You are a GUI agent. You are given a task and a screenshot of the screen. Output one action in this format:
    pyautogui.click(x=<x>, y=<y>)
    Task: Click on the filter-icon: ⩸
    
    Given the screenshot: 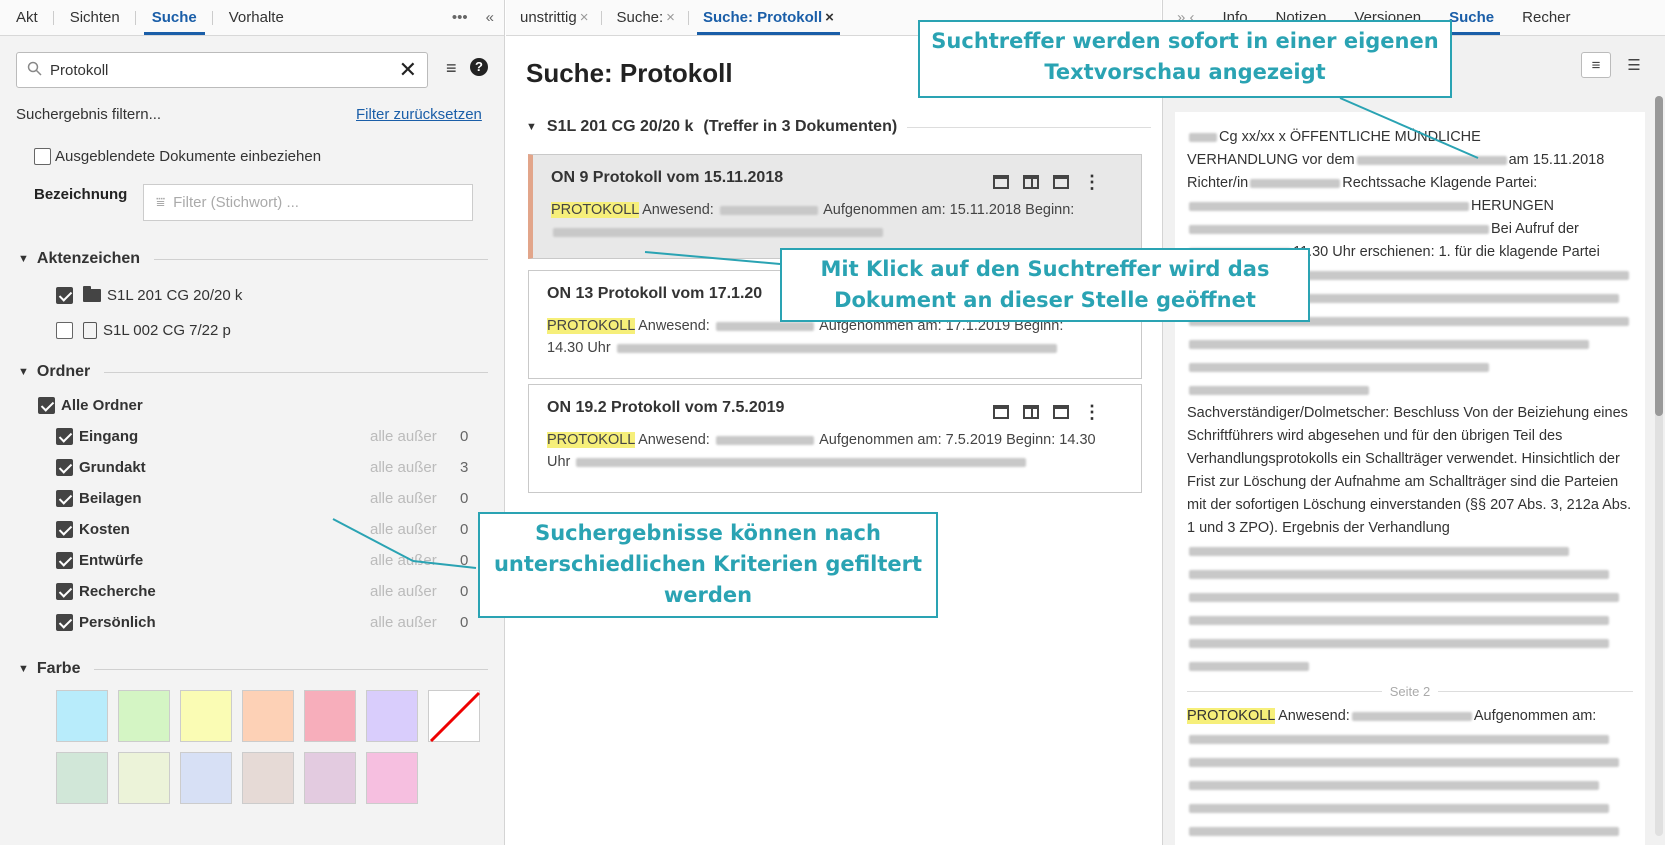 What is the action you would take?
    pyautogui.click(x=161, y=202)
    